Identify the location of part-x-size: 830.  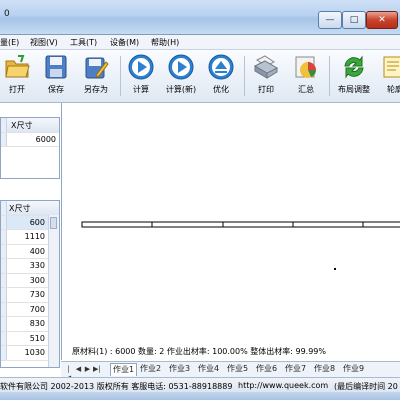
(37, 323).